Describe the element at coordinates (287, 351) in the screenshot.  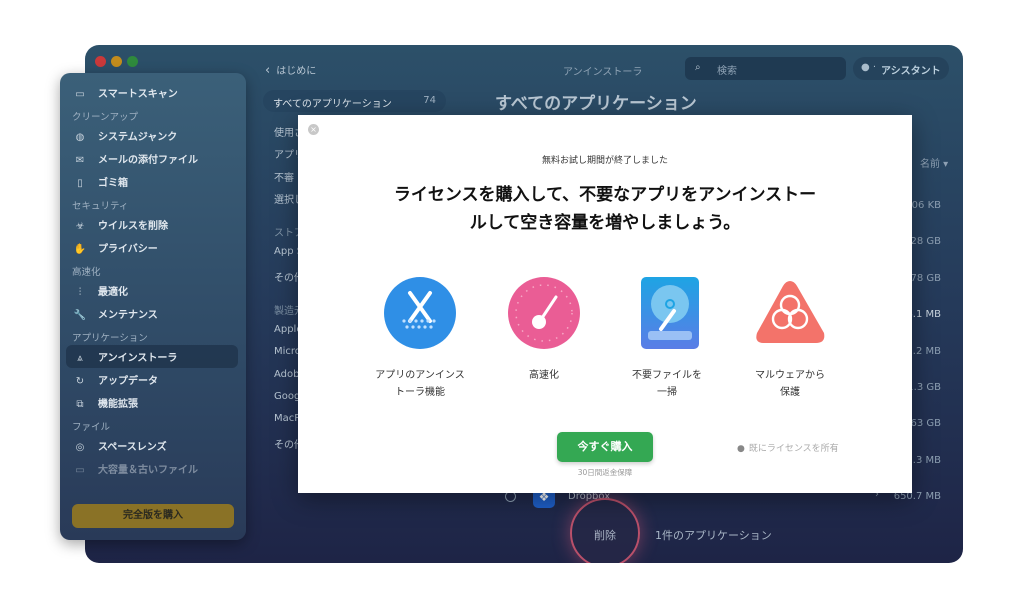
I see `filter-item: Micro` at that location.